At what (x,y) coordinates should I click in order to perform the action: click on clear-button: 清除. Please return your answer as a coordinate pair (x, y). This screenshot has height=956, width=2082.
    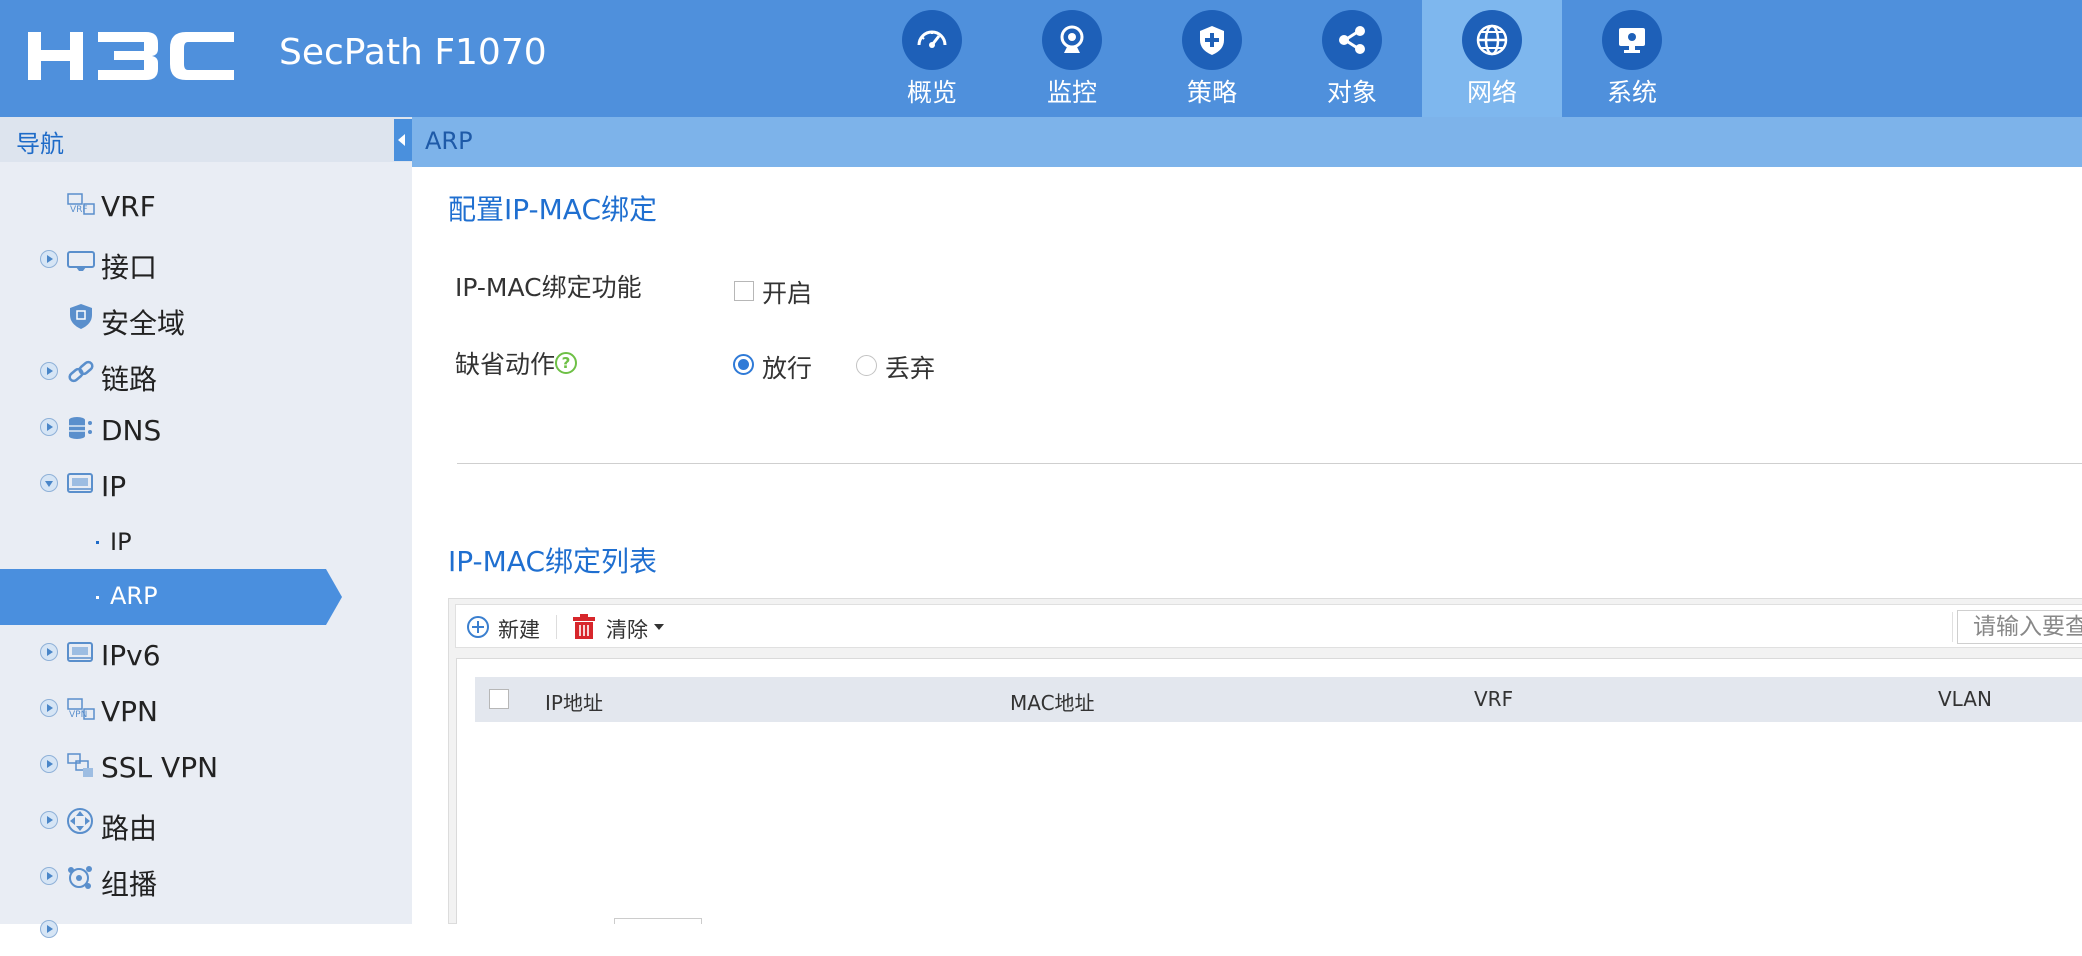
    Looking at the image, I should click on (627, 629).